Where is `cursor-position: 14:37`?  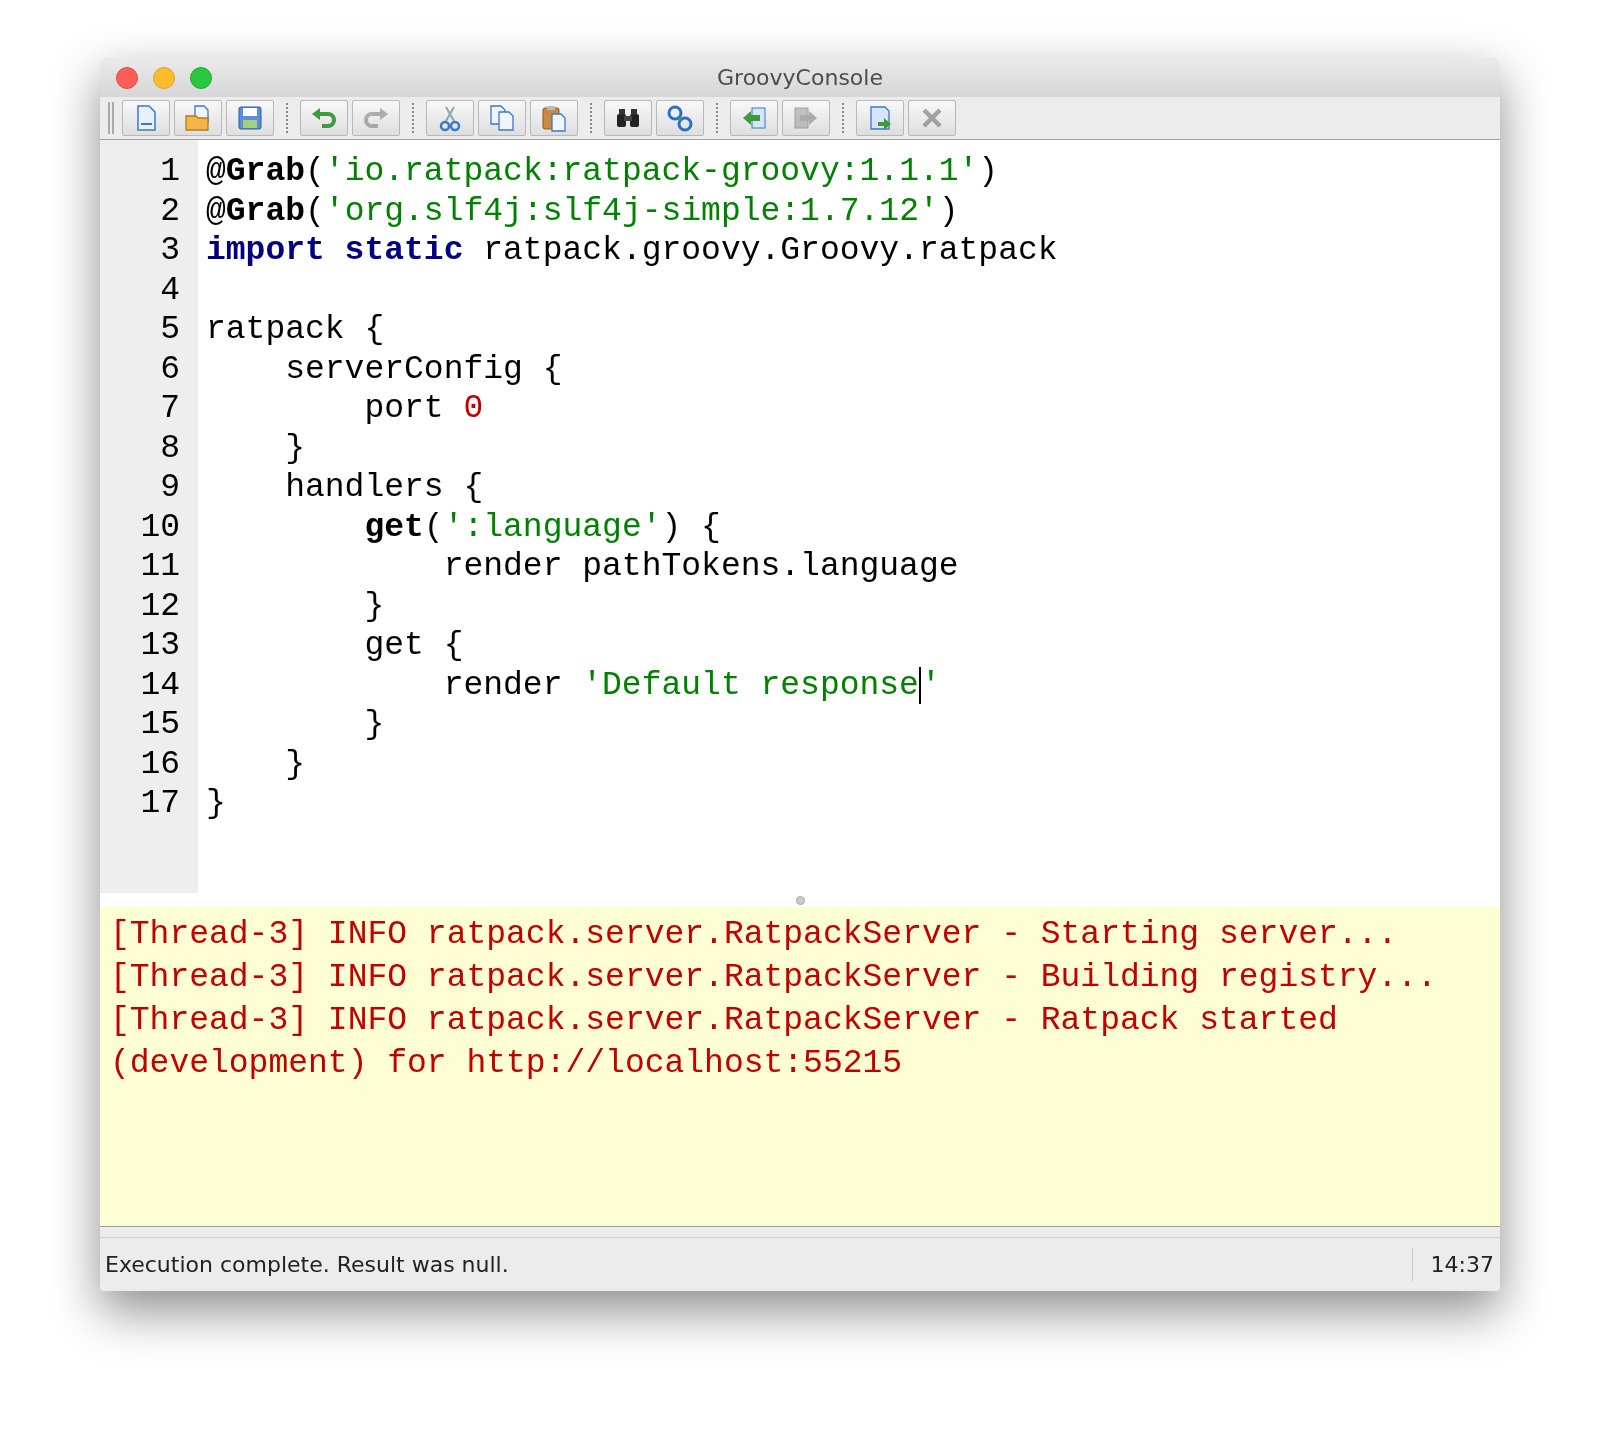
cursor-position: 14:37 is located at coordinates (1455, 1264).